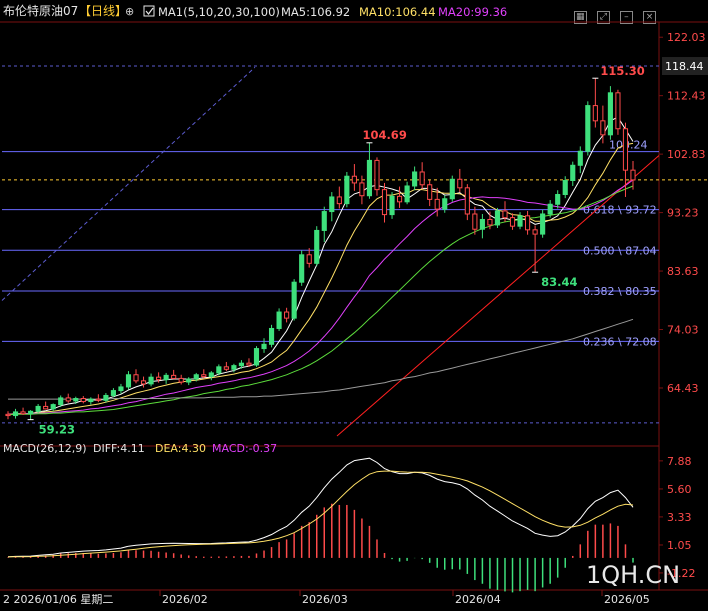  I want to click on macd-tick-label: 1.05, so click(679, 545).